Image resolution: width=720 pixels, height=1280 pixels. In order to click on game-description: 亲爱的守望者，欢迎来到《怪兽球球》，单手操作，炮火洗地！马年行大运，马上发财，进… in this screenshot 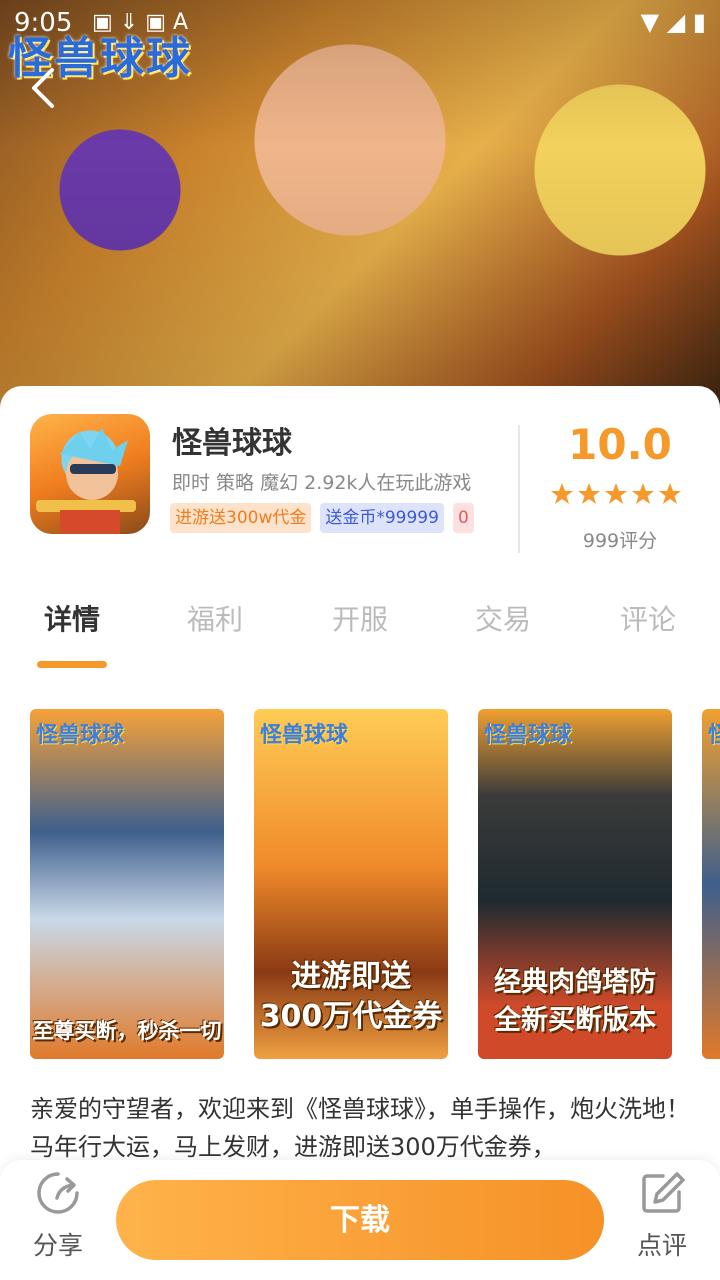, I will do `click(360, 1128)`.